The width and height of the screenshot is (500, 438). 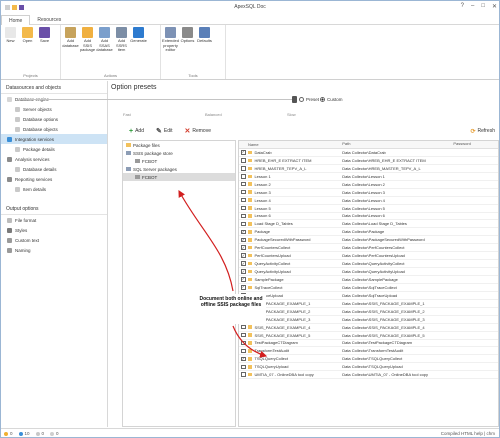 What do you see at coordinates (331, 99) in the screenshot?
I see `custom-radio: Custom` at bounding box center [331, 99].